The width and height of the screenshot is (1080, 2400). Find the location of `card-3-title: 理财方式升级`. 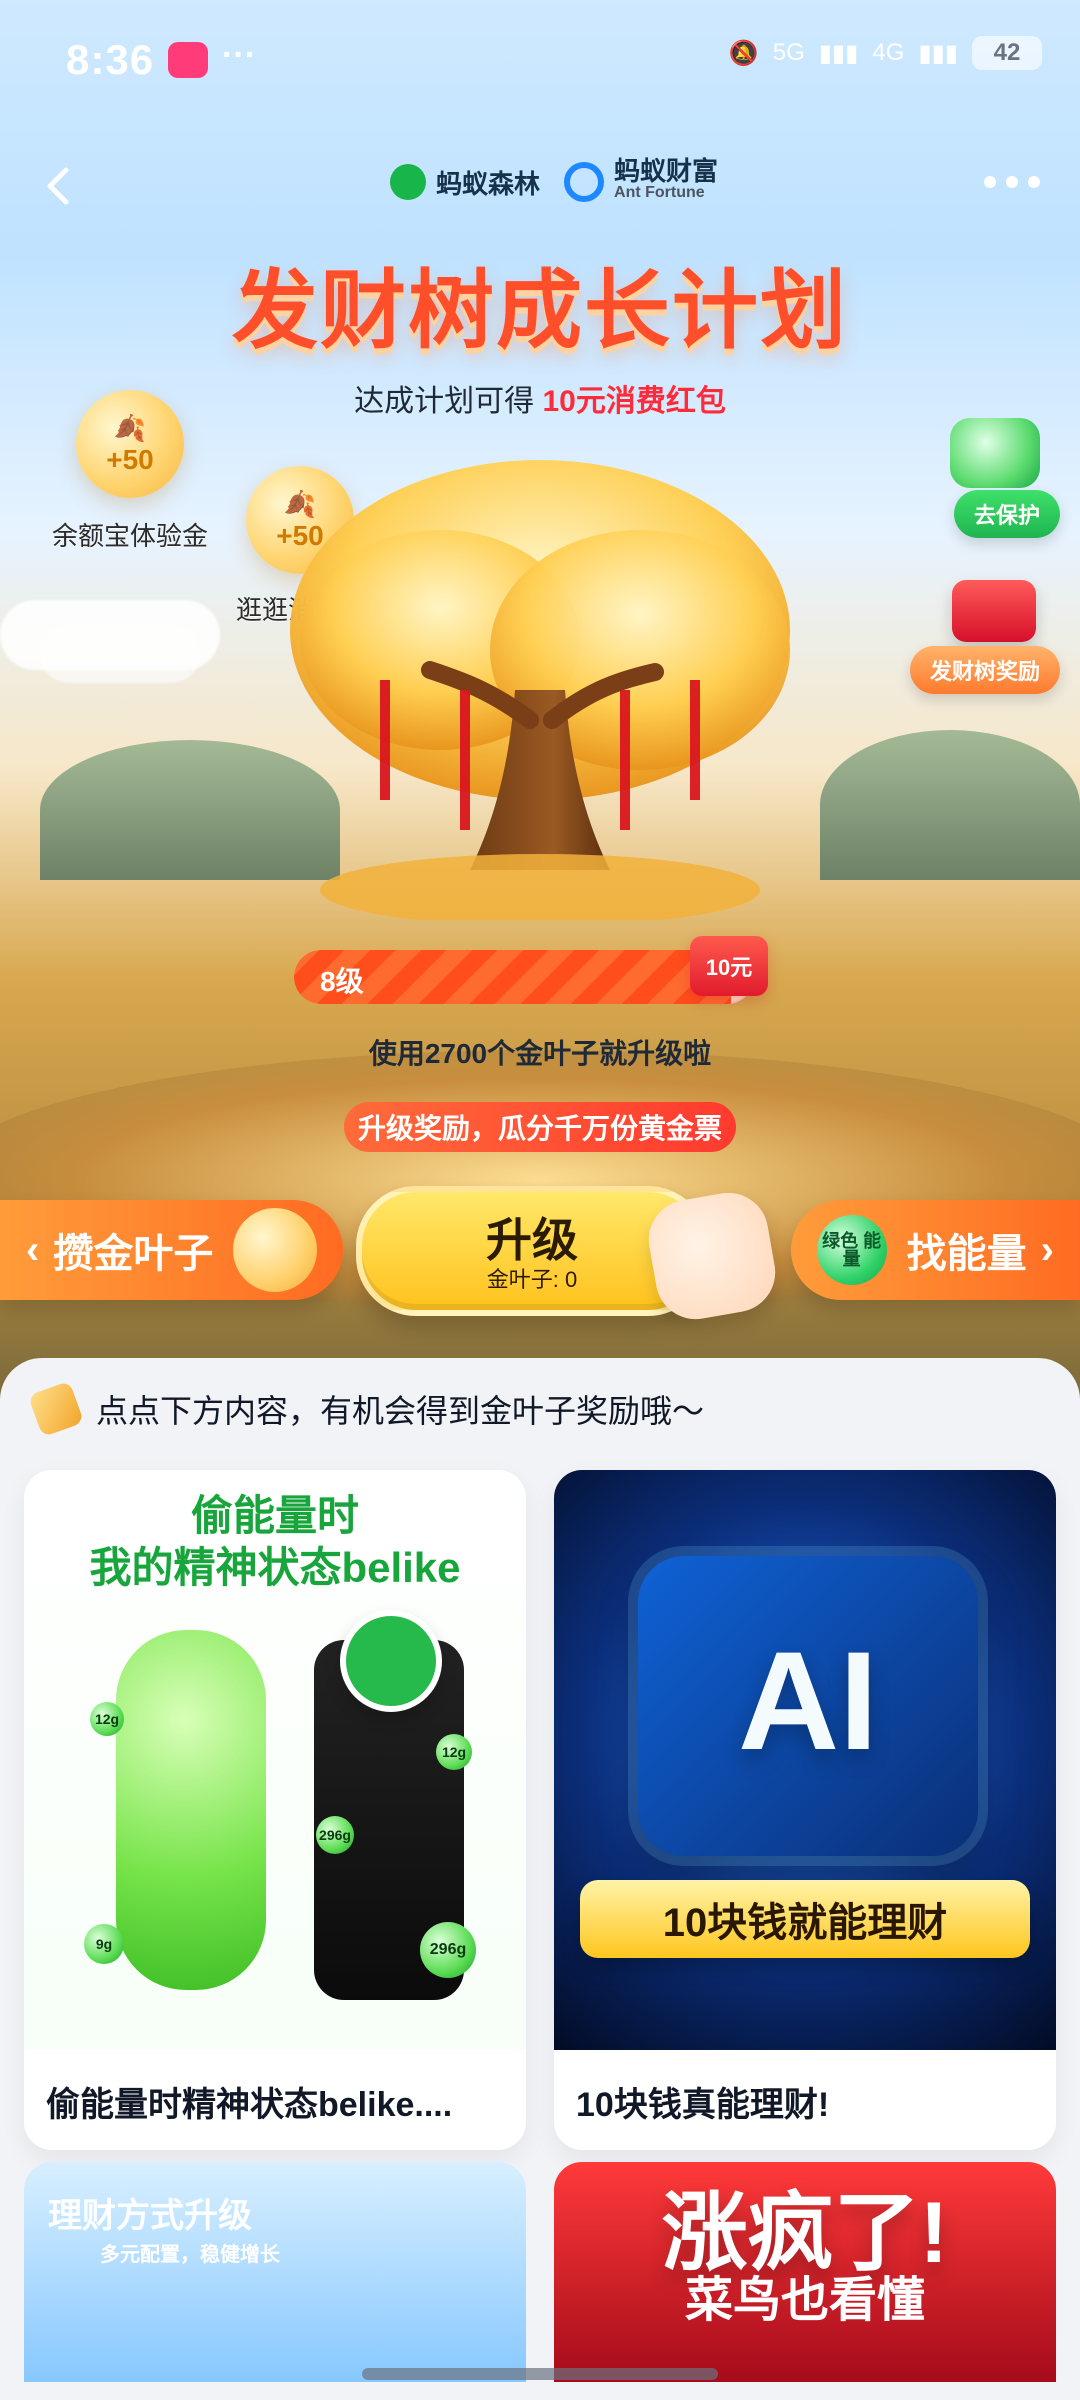

card-3-title: 理财方式升级 is located at coordinates (150, 2216).